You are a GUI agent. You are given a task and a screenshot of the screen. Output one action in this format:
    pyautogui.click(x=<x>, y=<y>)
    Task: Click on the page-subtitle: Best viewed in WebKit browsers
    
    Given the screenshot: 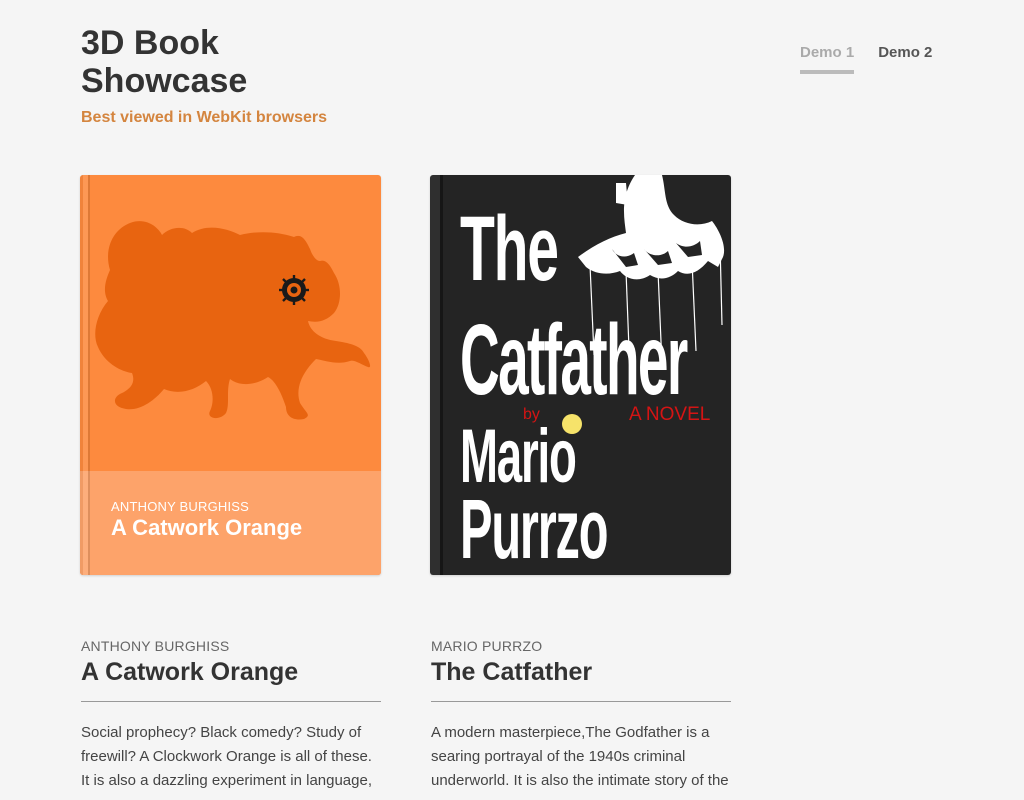 What is the action you would take?
    pyautogui.click(x=204, y=117)
    